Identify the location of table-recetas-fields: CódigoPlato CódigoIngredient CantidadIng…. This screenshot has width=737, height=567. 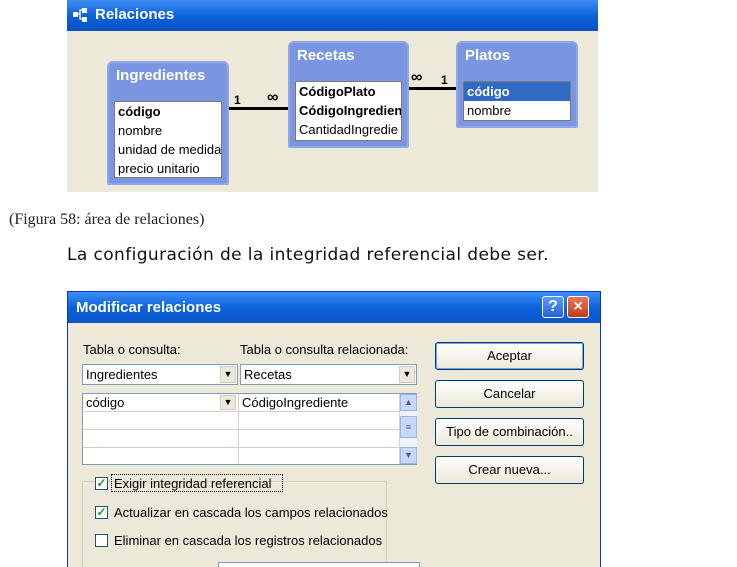
(348, 111).